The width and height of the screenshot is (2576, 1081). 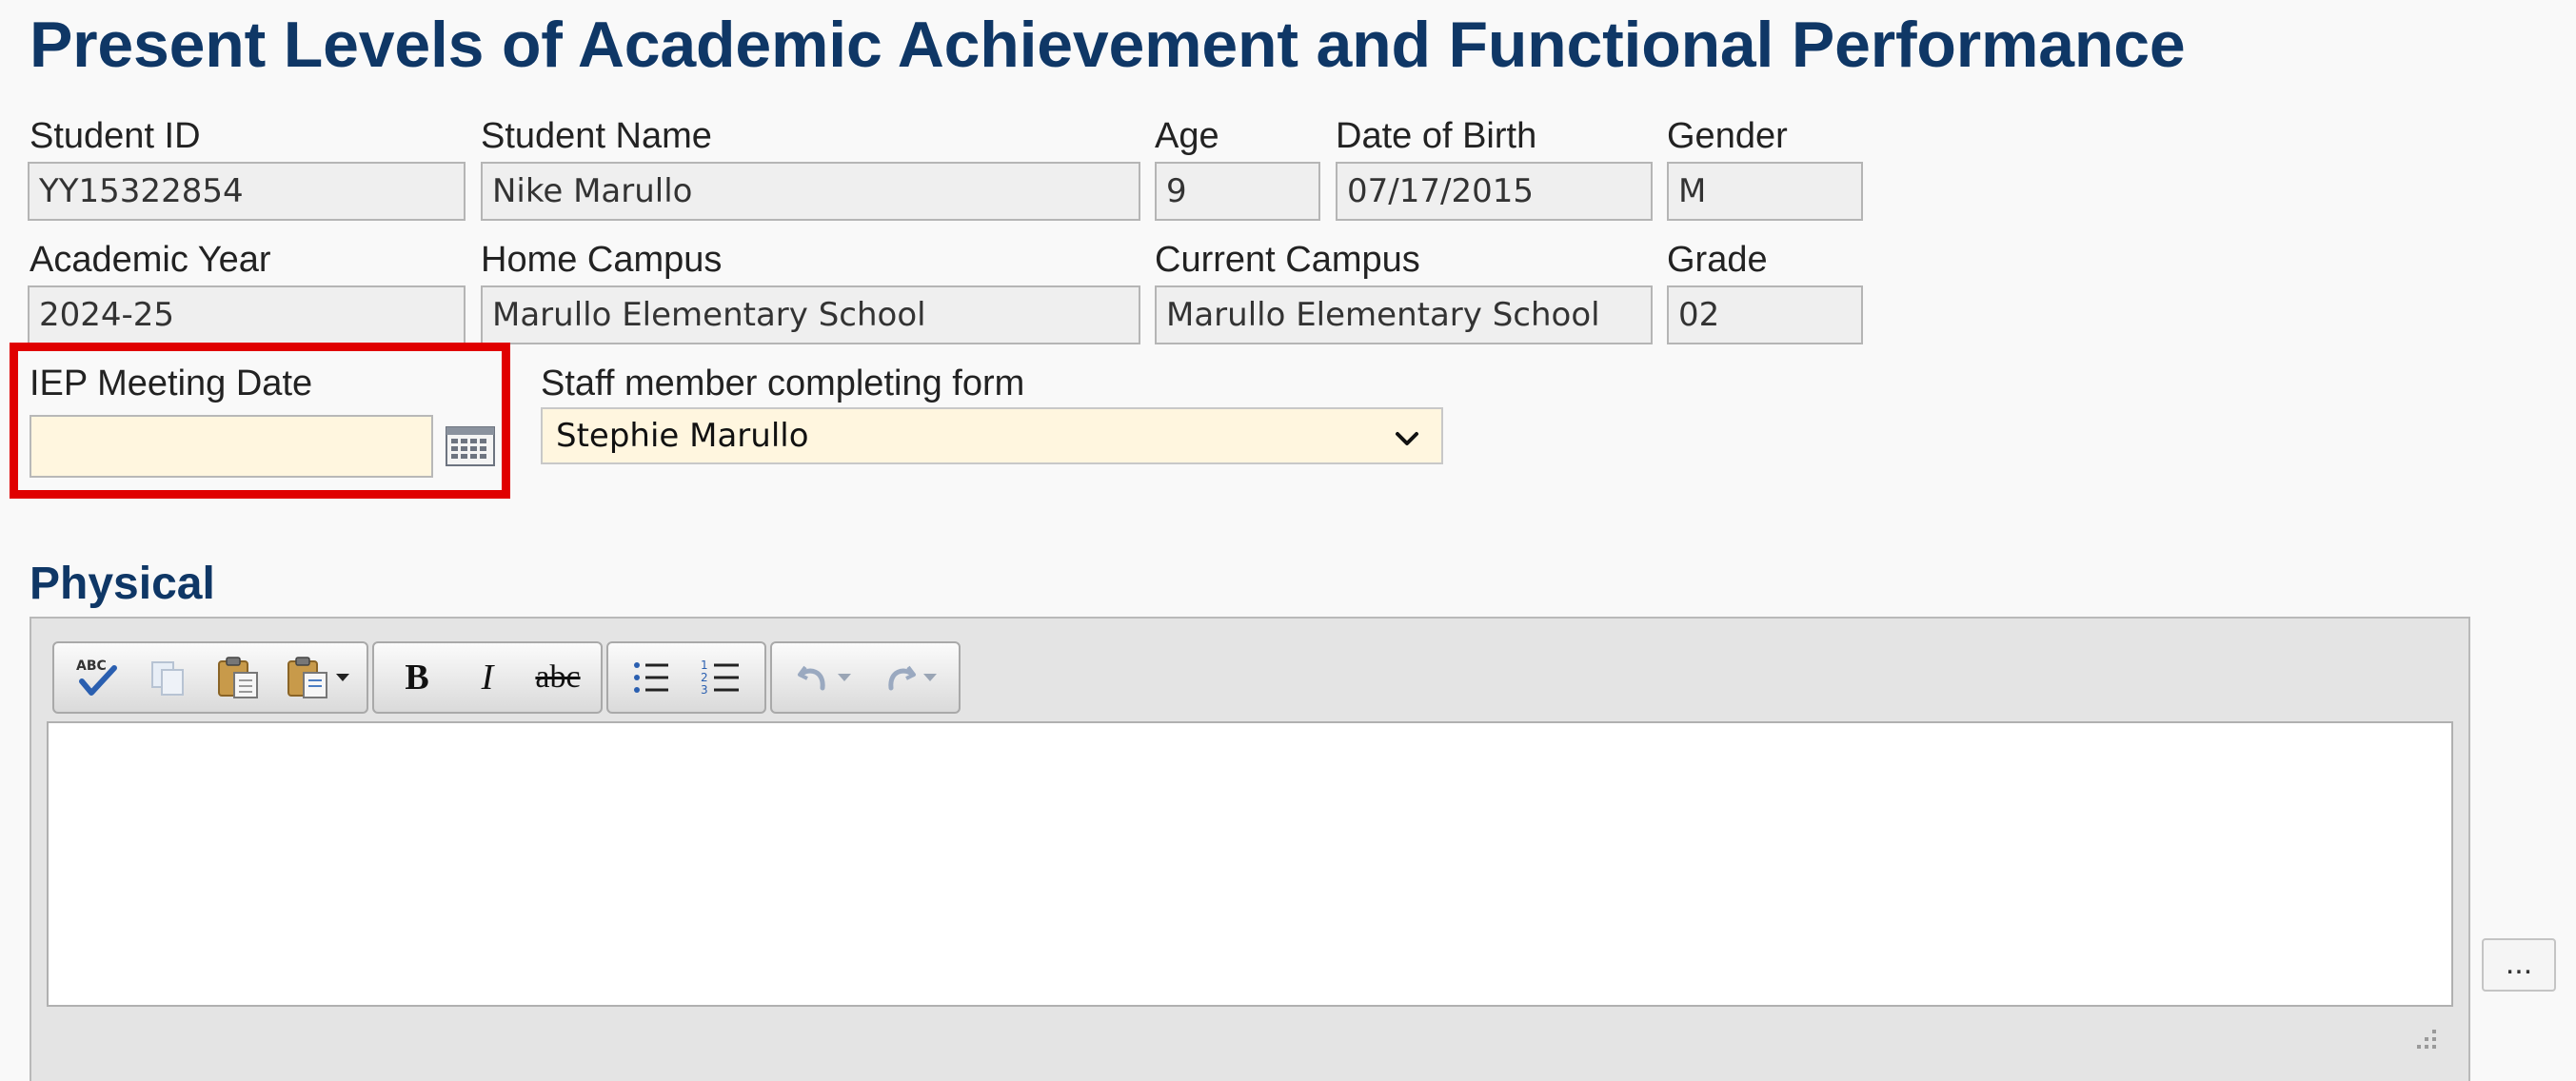 I want to click on current-campus-label: Current Campus, so click(x=1288, y=260).